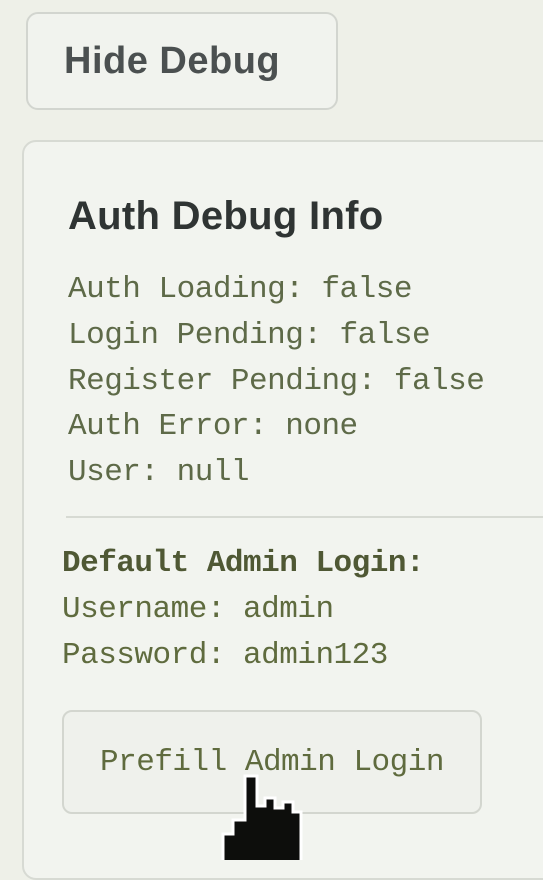  I want to click on auth-loading-status: Auth Loading: false, so click(240, 289).